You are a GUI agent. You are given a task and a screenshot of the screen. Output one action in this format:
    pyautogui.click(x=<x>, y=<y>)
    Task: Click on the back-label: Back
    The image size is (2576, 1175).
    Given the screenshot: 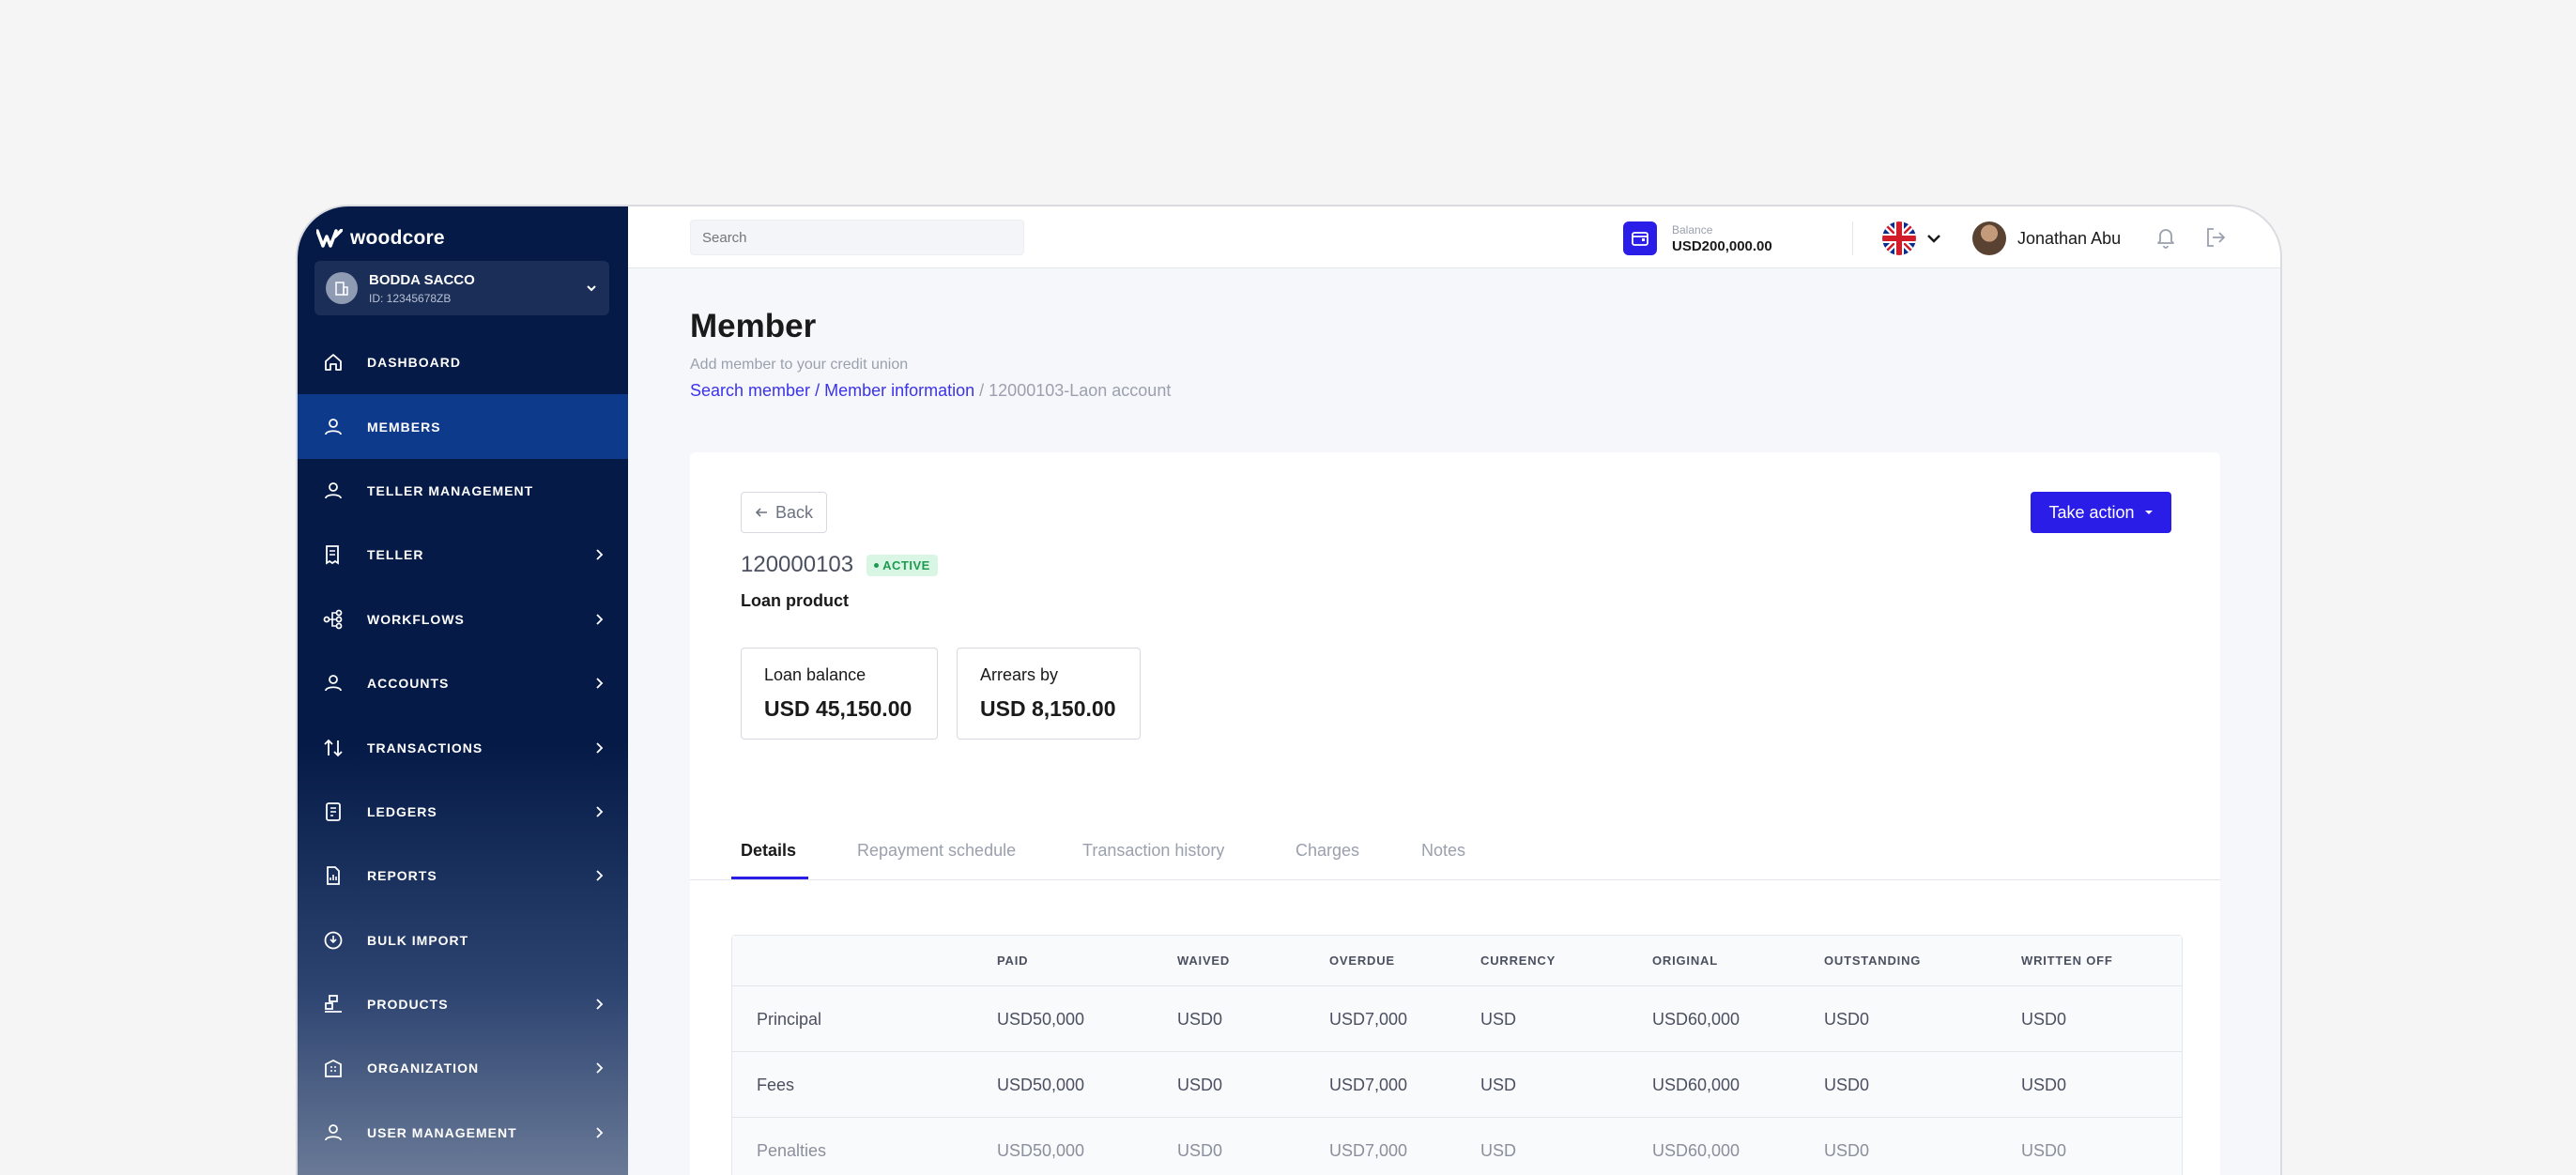 What is the action you would take?
    pyautogui.click(x=794, y=512)
    